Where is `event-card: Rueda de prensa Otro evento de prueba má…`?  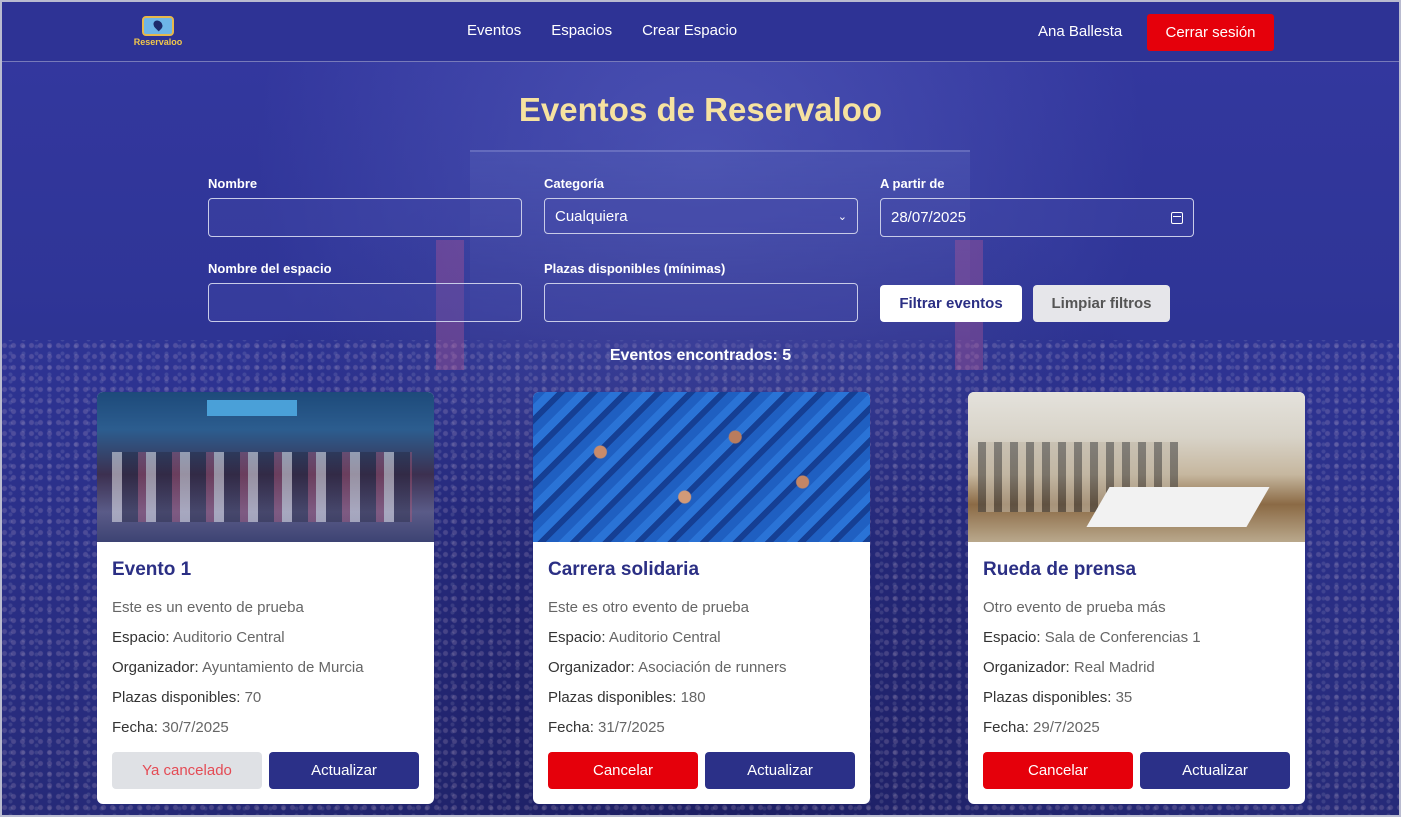 event-card: Rueda de prensa Otro evento de prueba má… is located at coordinates (1136, 598).